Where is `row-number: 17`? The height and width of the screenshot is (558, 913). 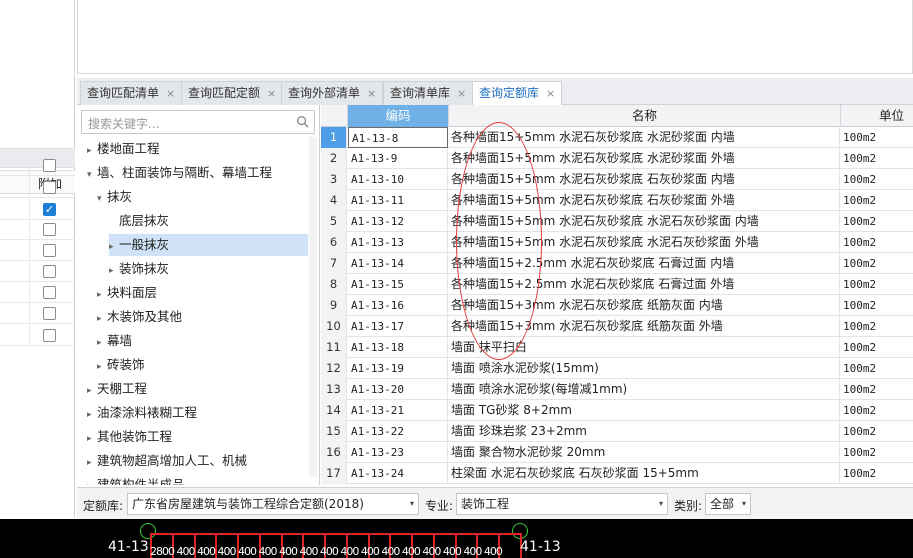 row-number: 17 is located at coordinates (334, 473).